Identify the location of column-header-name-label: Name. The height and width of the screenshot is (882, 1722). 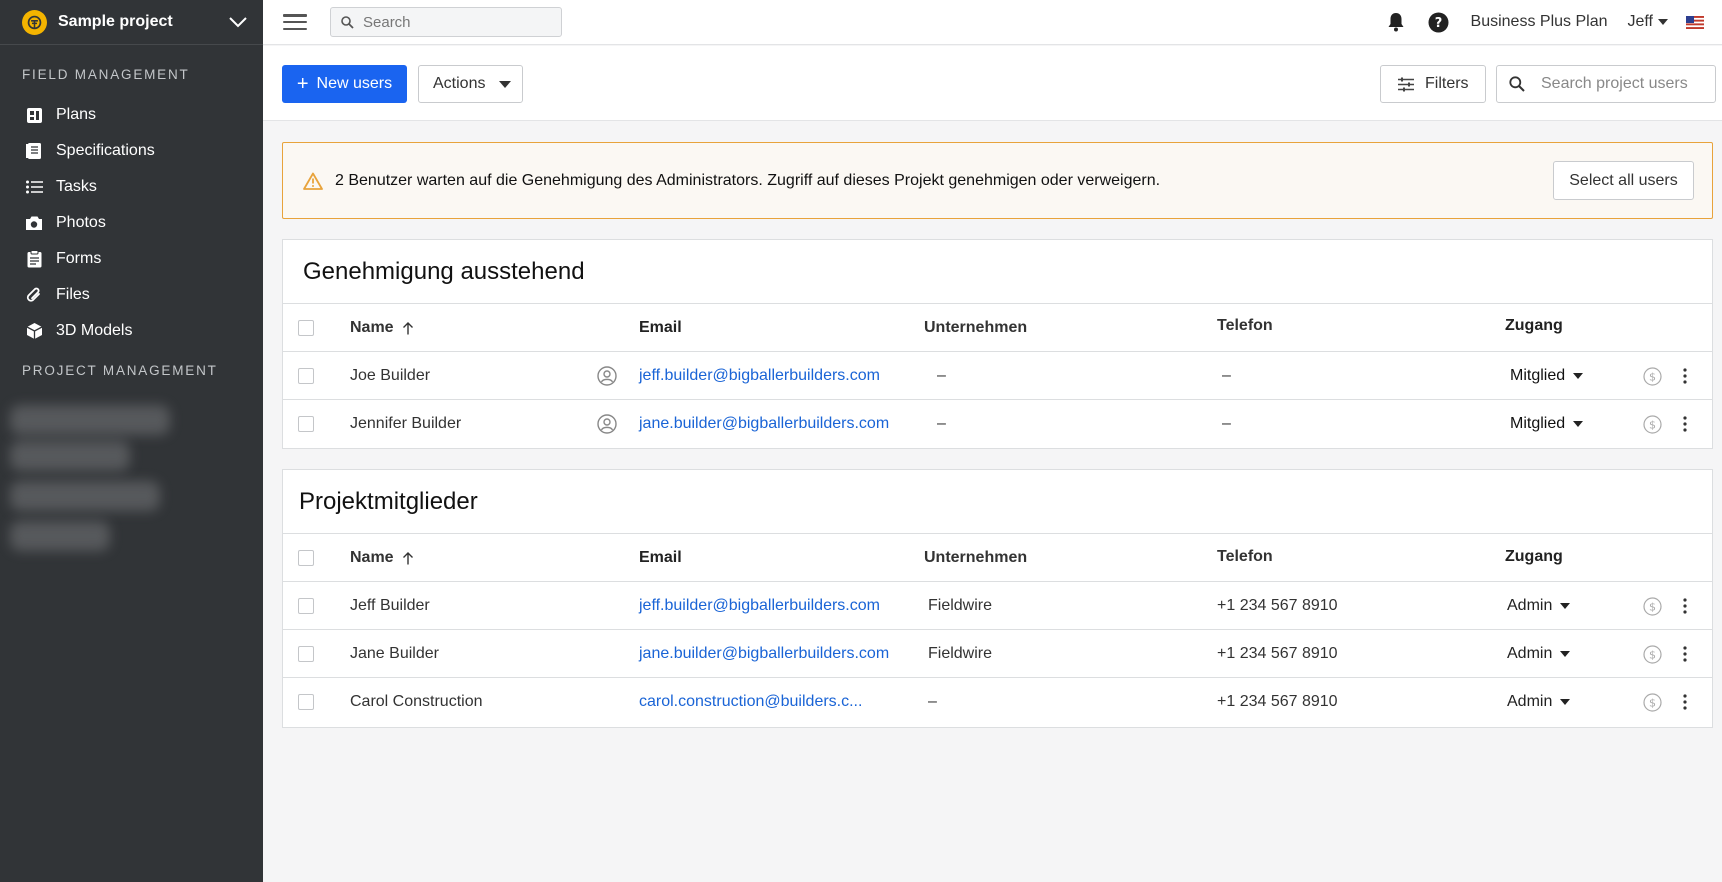
(372, 557).